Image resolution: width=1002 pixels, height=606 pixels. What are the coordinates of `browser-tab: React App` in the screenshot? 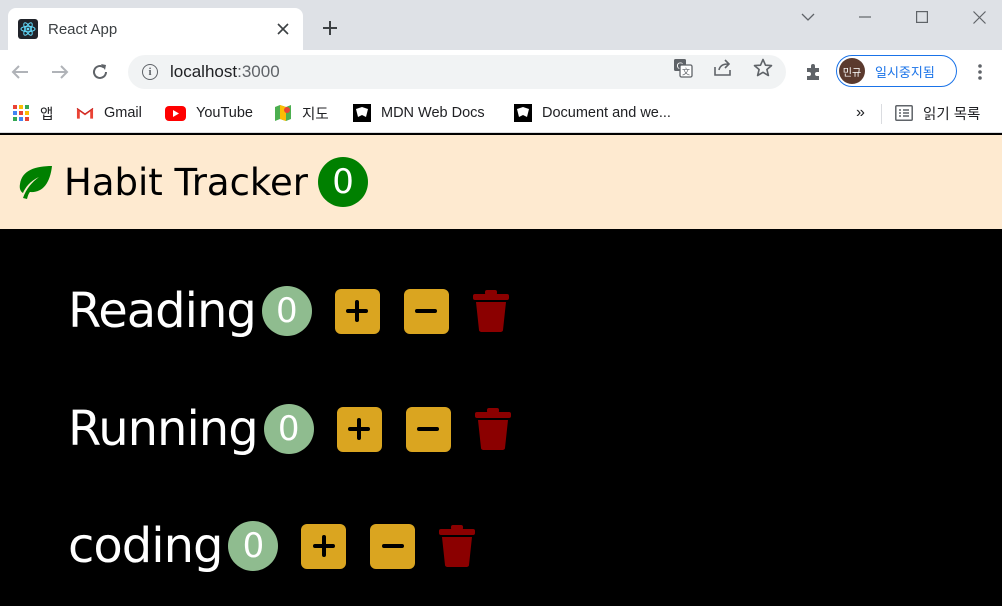 It's located at (155, 29).